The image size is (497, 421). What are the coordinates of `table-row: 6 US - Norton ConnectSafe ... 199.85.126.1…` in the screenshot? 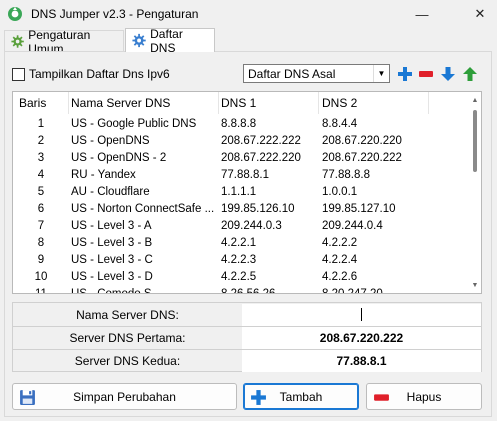 It's located at (242, 208).